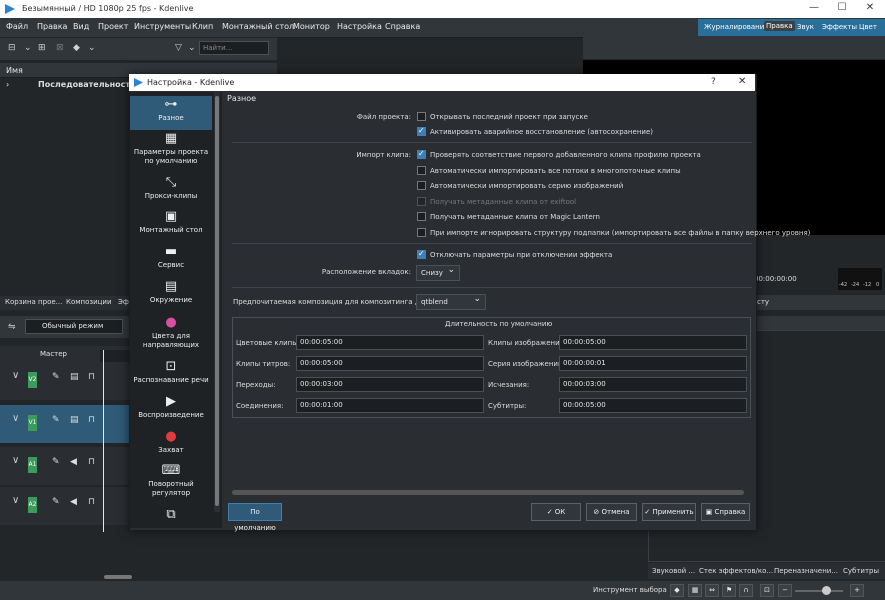  I want to click on grid-icon: ▦, so click(695, 590).